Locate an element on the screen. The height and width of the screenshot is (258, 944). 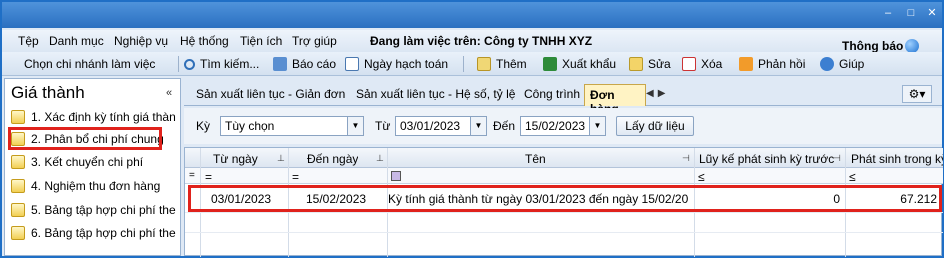
mail-icon is located at coordinates (746, 64).